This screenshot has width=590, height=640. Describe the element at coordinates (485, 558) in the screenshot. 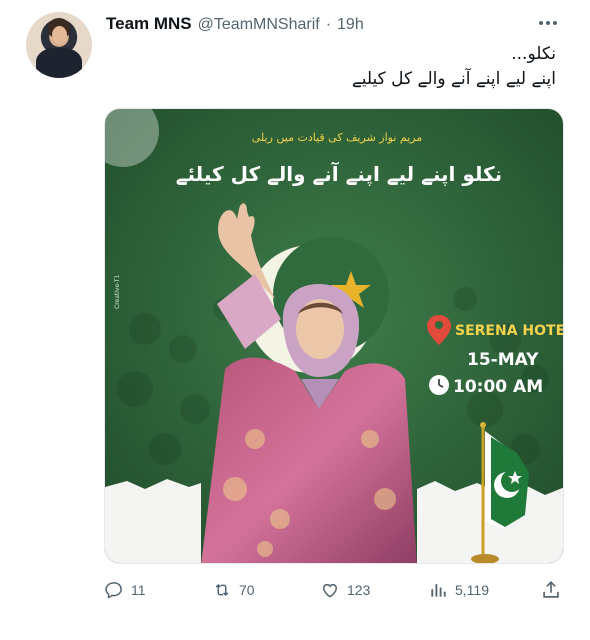

I see `flag-base` at that location.